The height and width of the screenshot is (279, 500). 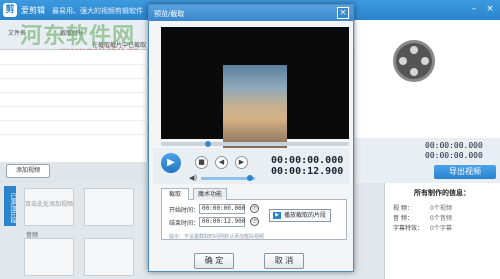 I want to click on file-list-panel, so click(x=74, y=106).